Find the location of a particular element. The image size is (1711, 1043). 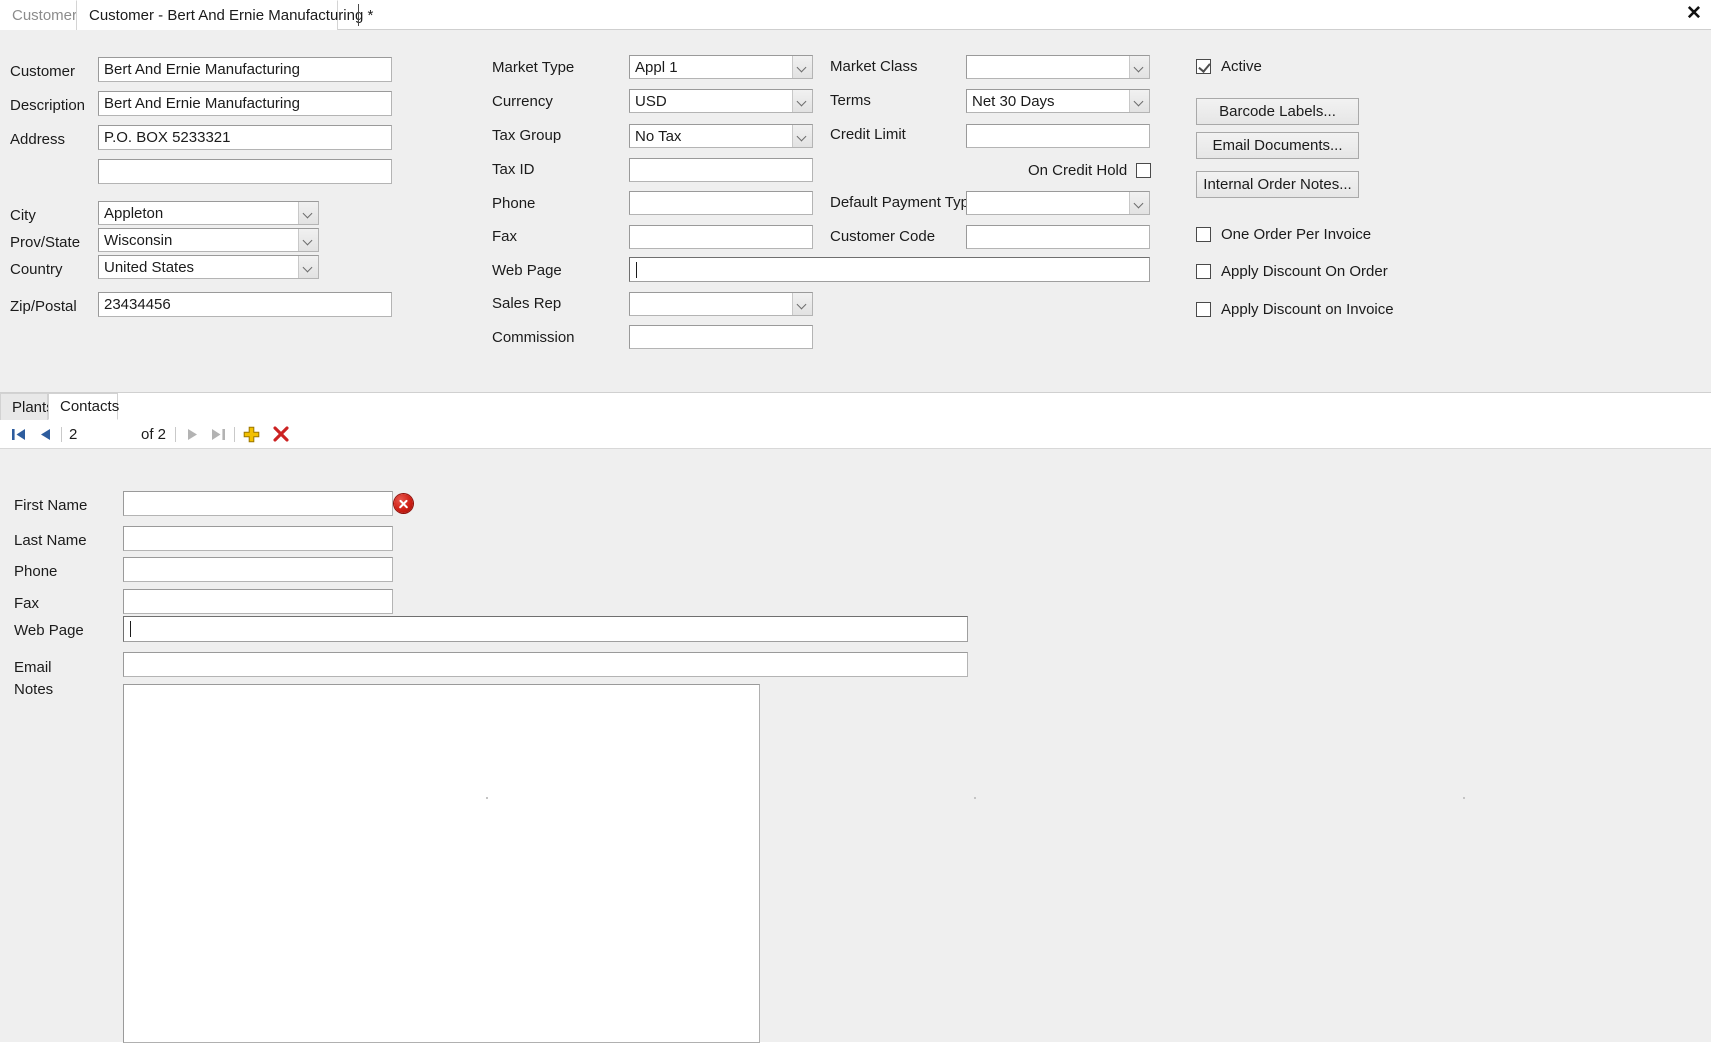

city-combobox: Appleton is located at coordinates (208, 213).